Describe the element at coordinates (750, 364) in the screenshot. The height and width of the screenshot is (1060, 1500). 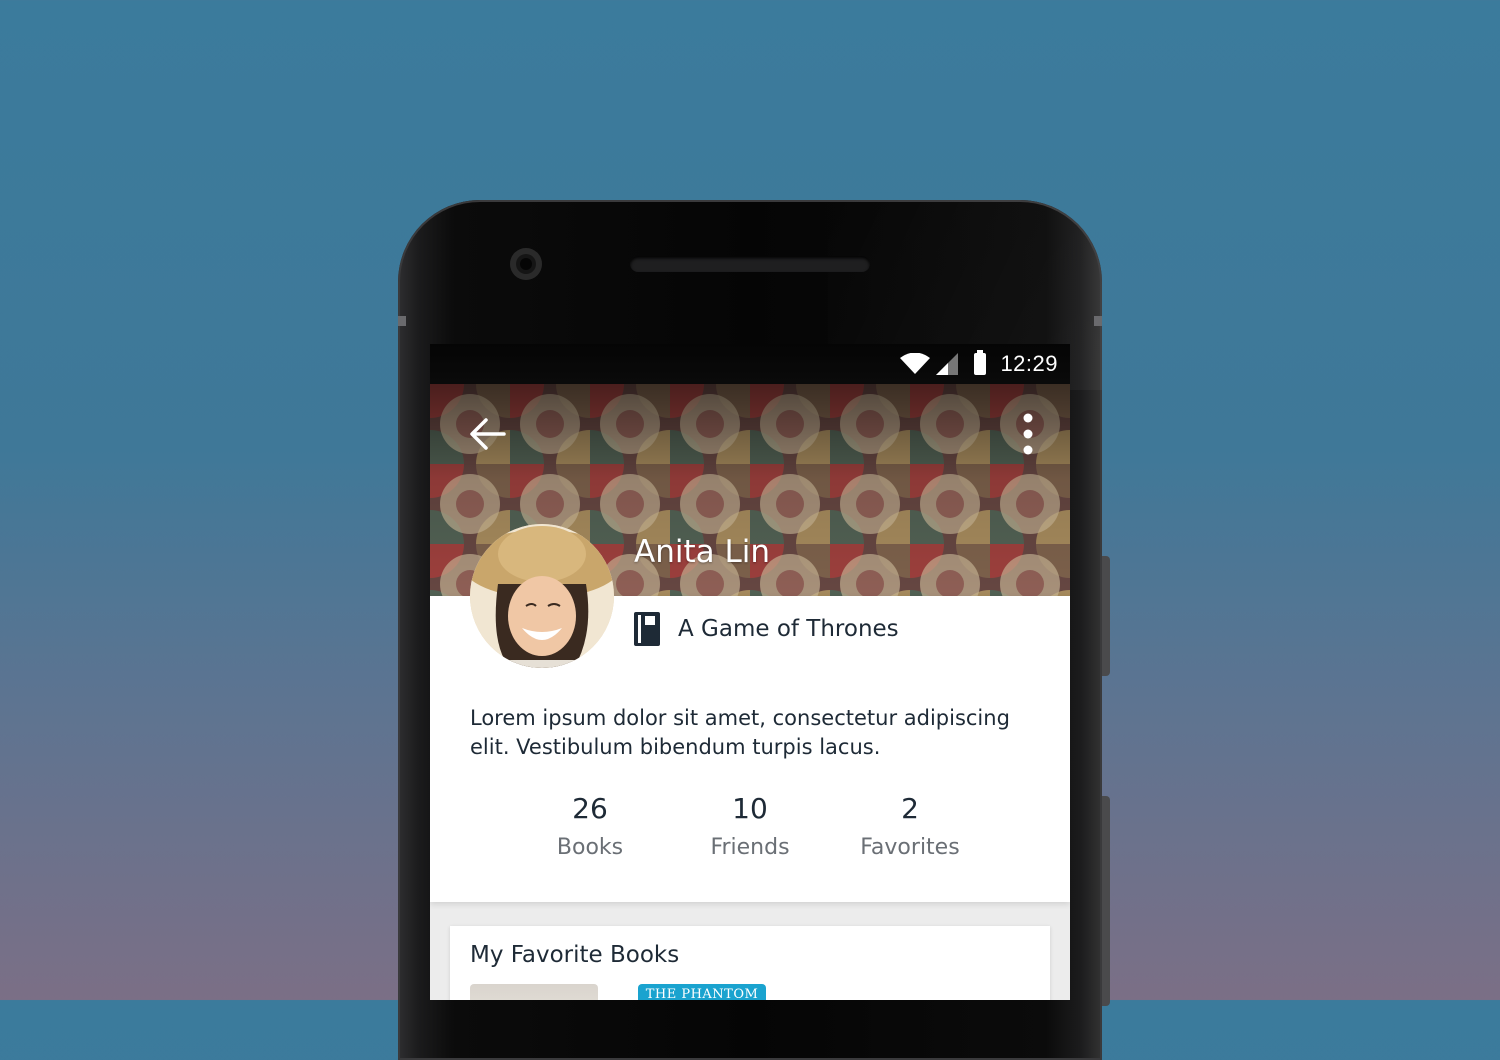
I see `status-bar: 12:29` at that location.